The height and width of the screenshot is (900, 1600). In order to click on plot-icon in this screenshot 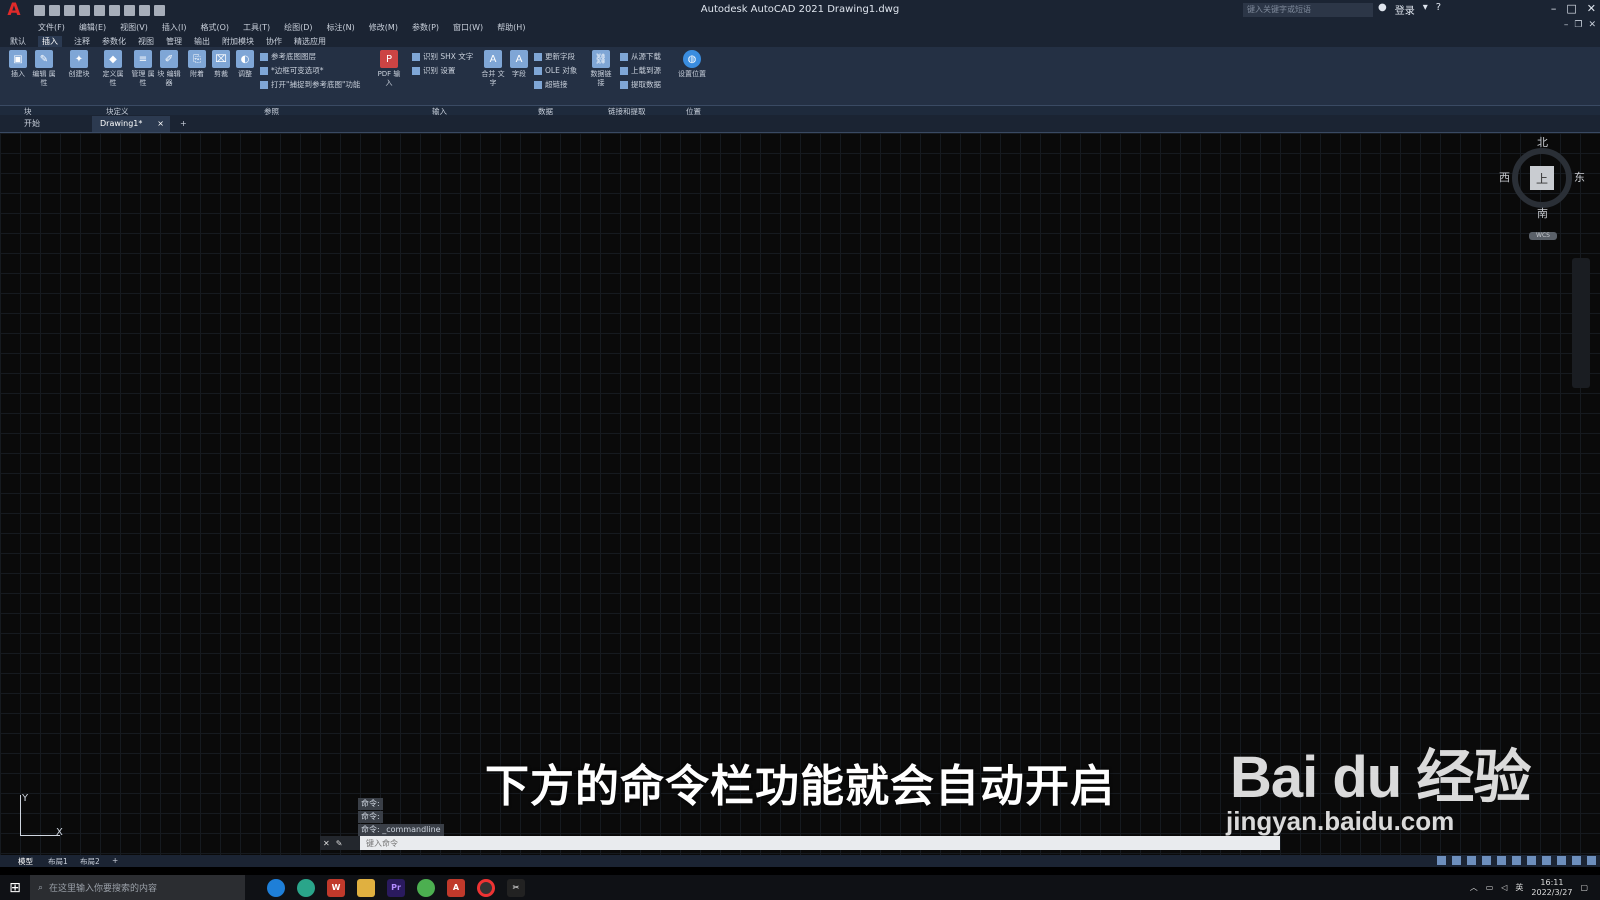, I will do `click(129, 10)`.